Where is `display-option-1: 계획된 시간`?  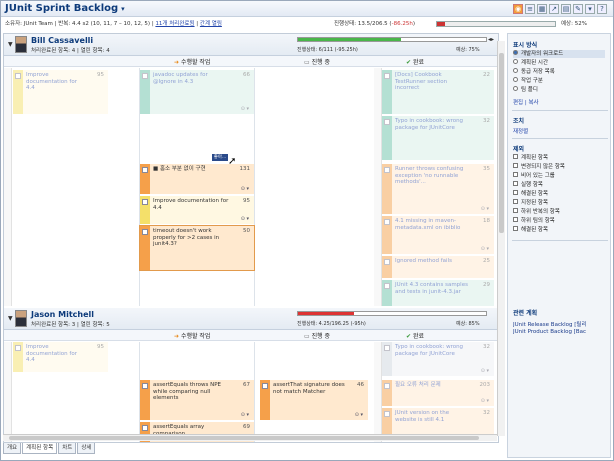
display-option-1: 계획된 시간 is located at coordinates (559, 63).